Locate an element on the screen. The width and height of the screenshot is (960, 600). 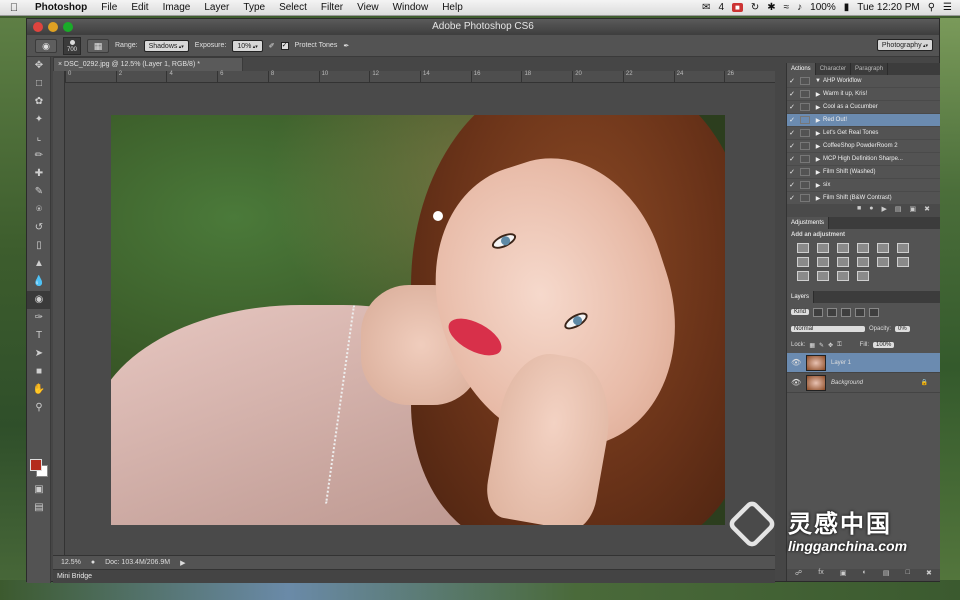
shape-filter-icon is located at coordinates (860, 312).